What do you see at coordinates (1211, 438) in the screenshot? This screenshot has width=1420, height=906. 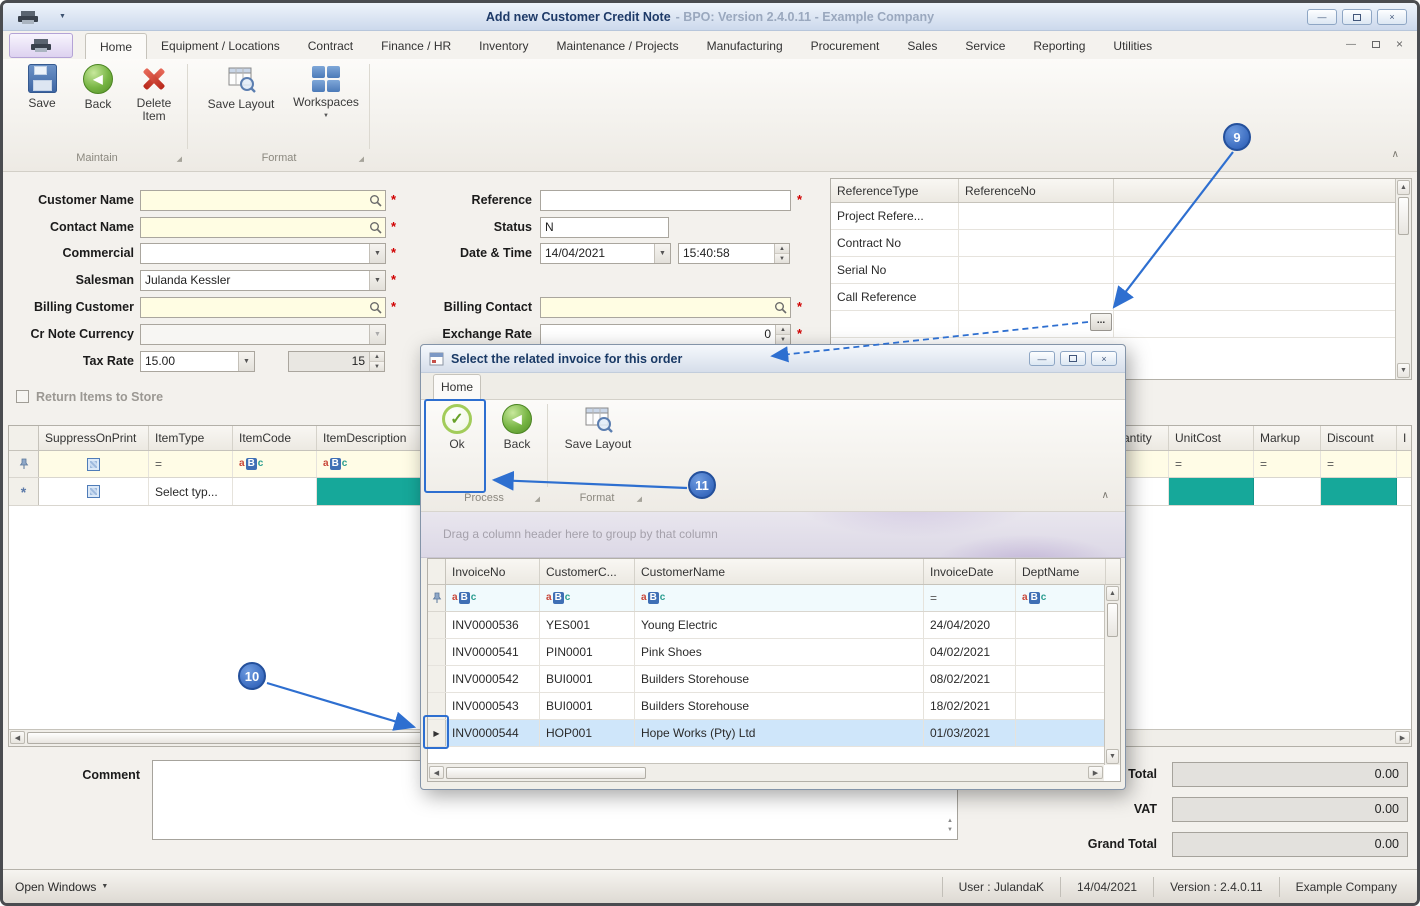 I see `col-unit-cost: UnitCost` at bounding box center [1211, 438].